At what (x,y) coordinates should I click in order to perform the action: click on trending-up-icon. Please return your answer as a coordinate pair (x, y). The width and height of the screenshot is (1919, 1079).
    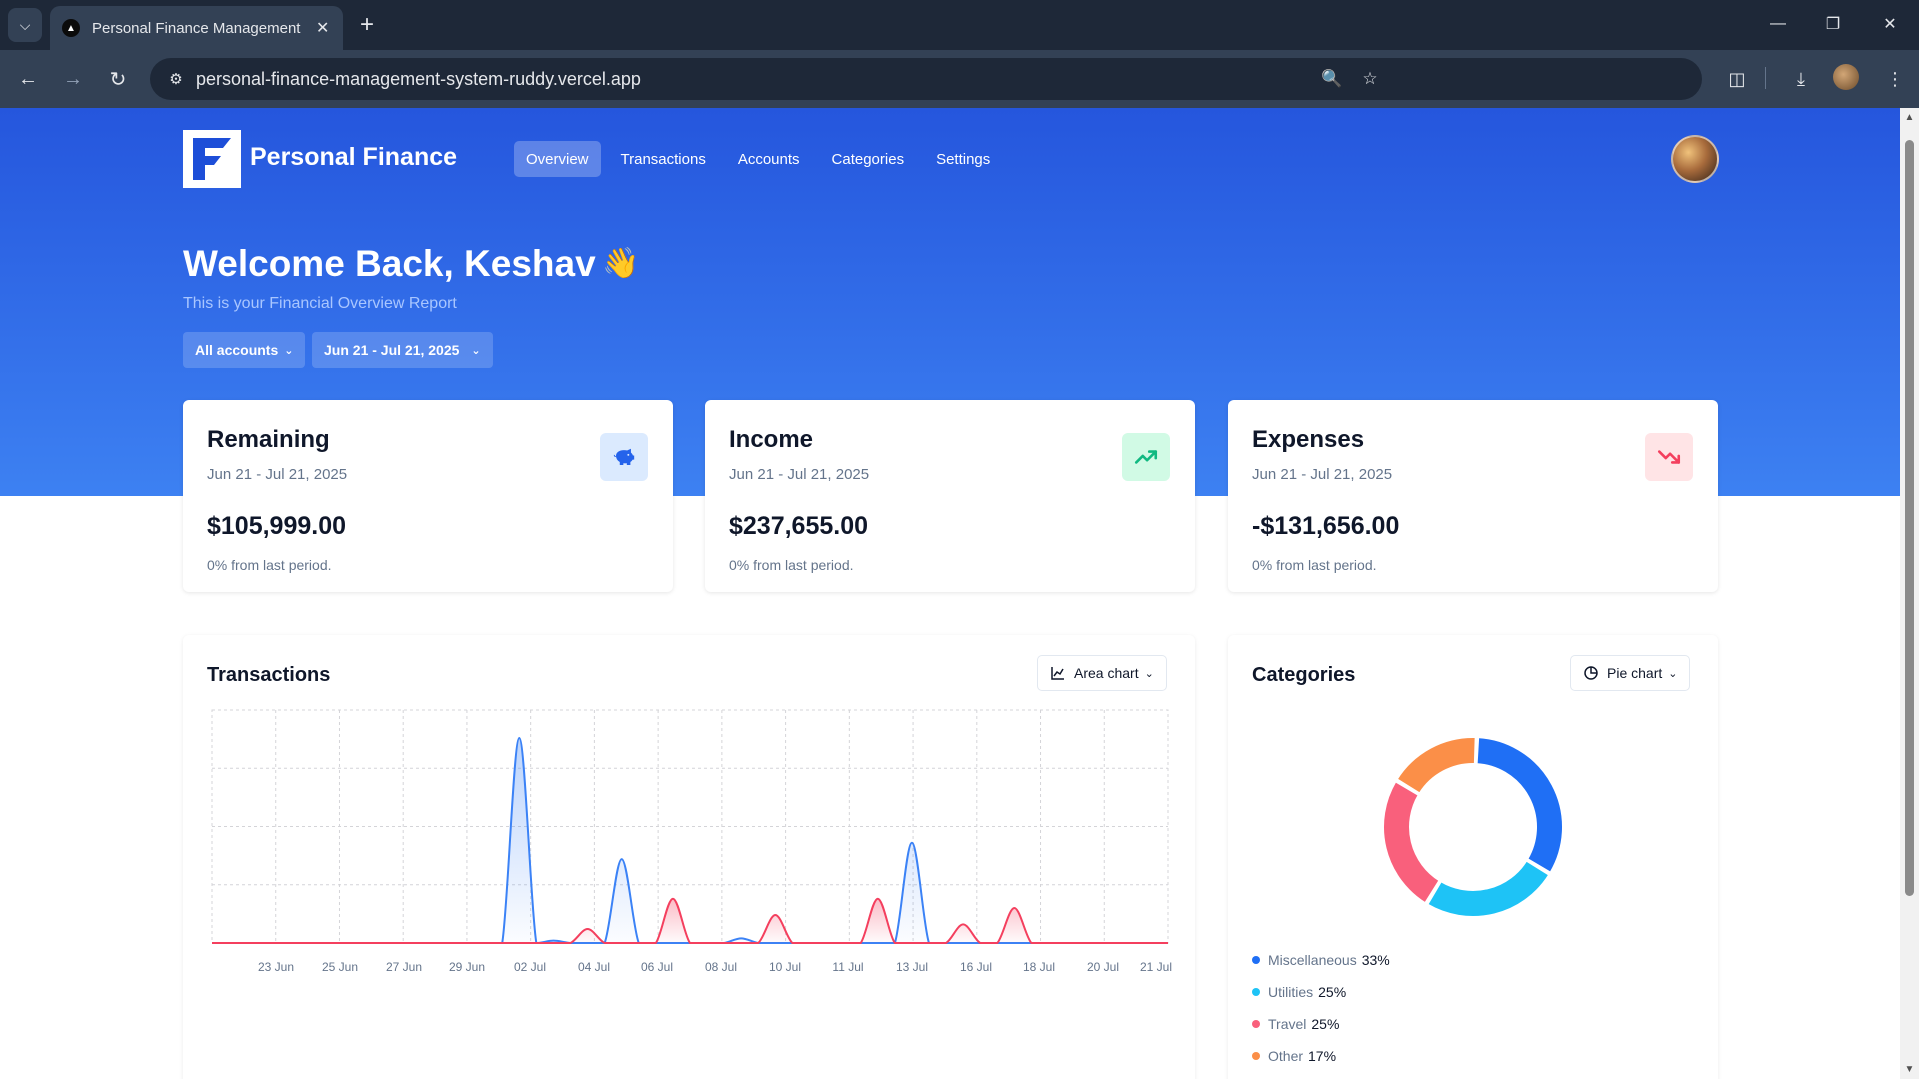
    Looking at the image, I should click on (1146, 457).